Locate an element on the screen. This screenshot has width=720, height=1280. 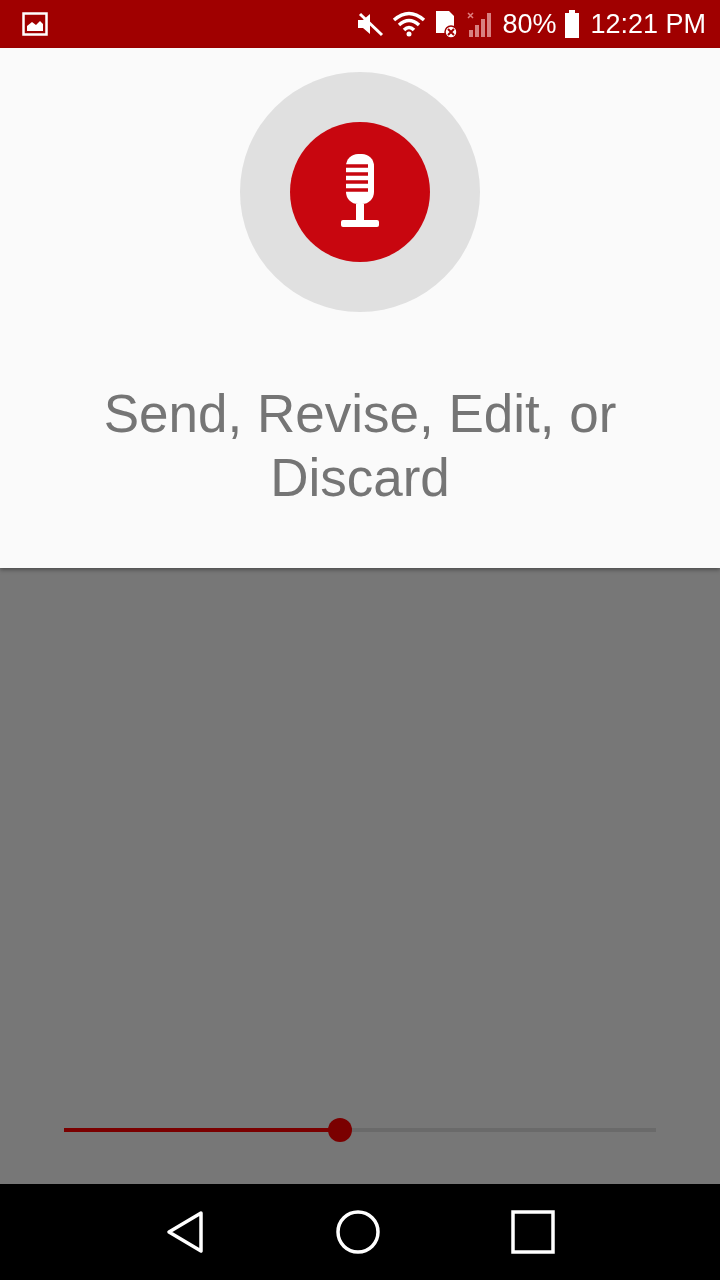
home-icon is located at coordinates (358, 1232).